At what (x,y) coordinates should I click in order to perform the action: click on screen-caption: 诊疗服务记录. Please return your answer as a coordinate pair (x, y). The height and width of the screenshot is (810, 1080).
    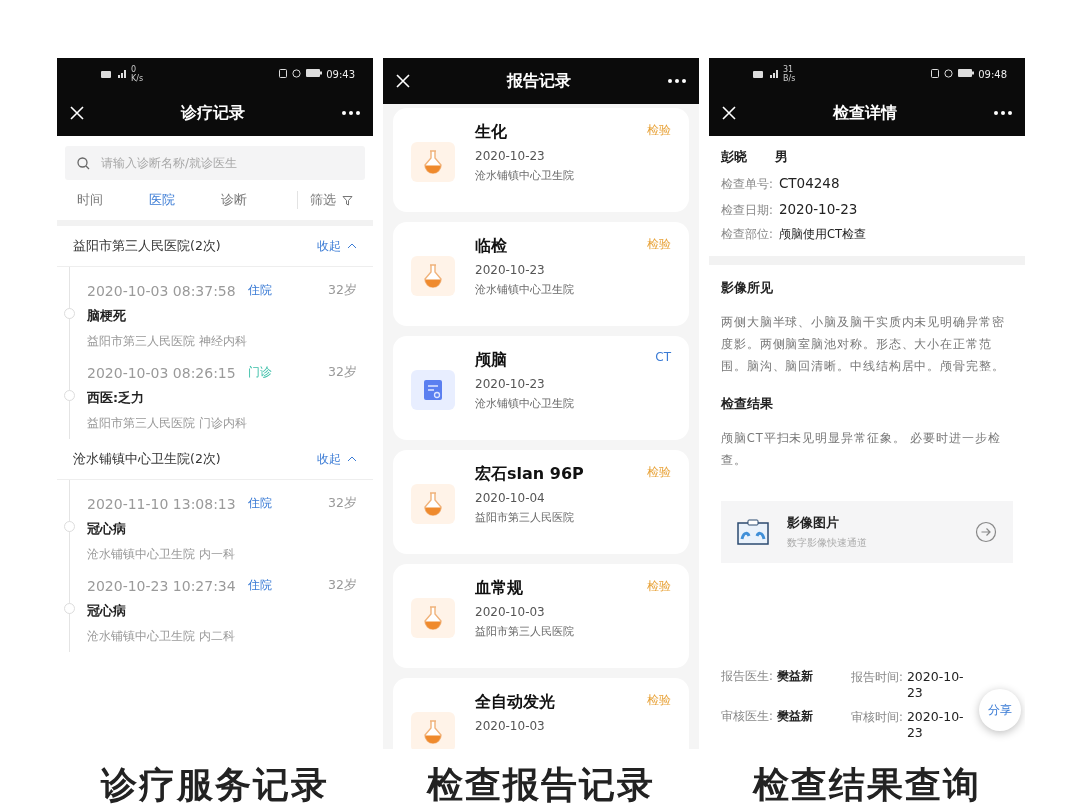
    Looking at the image, I should click on (215, 785).